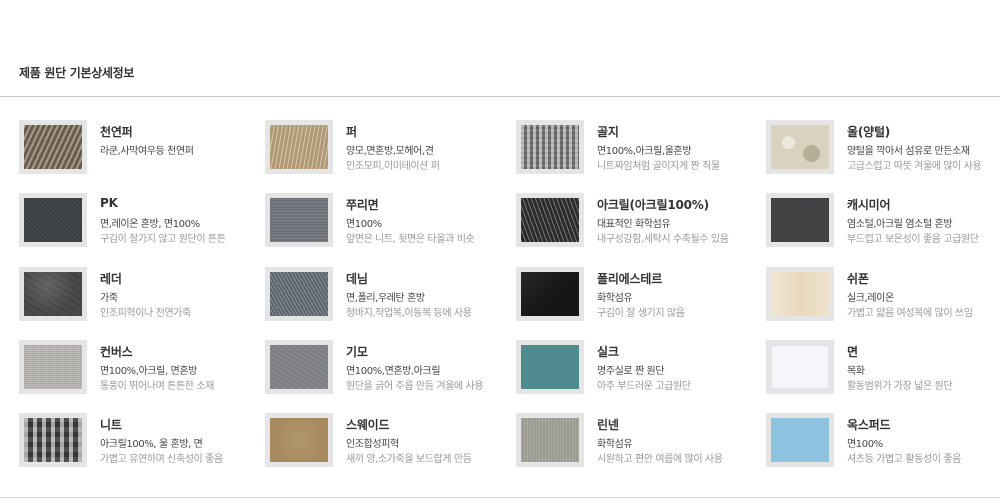 This screenshot has width=1000, height=500. What do you see at coordinates (385, 298) in the screenshot?
I see `fabric-material: 면,폴리,우레탄 혼방` at bounding box center [385, 298].